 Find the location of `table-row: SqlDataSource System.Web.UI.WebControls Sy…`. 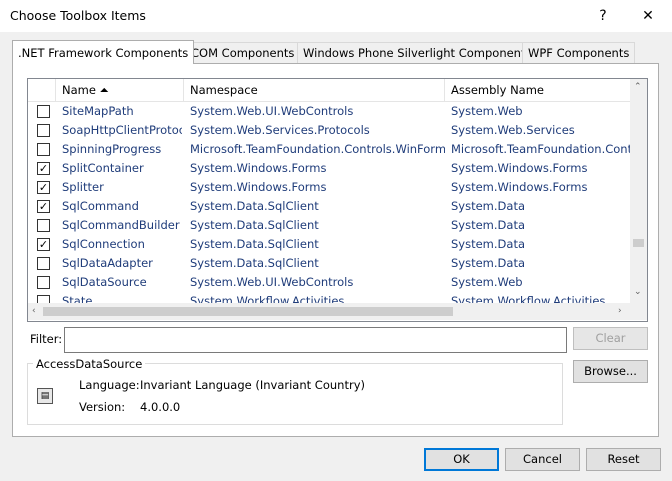

table-row: SqlDataSource System.Web.UI.WebControls Sy… is located at coordinates (329, 282).